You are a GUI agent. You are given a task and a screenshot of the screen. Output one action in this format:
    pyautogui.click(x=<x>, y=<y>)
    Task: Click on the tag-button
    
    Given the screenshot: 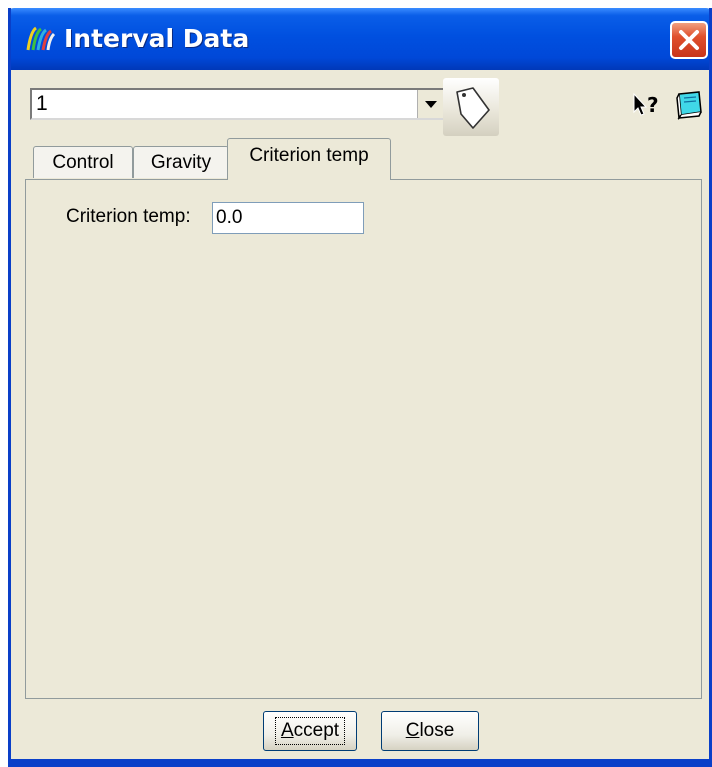 What is the action you would take?
    pyautogui.click(x=471, y=107)
    